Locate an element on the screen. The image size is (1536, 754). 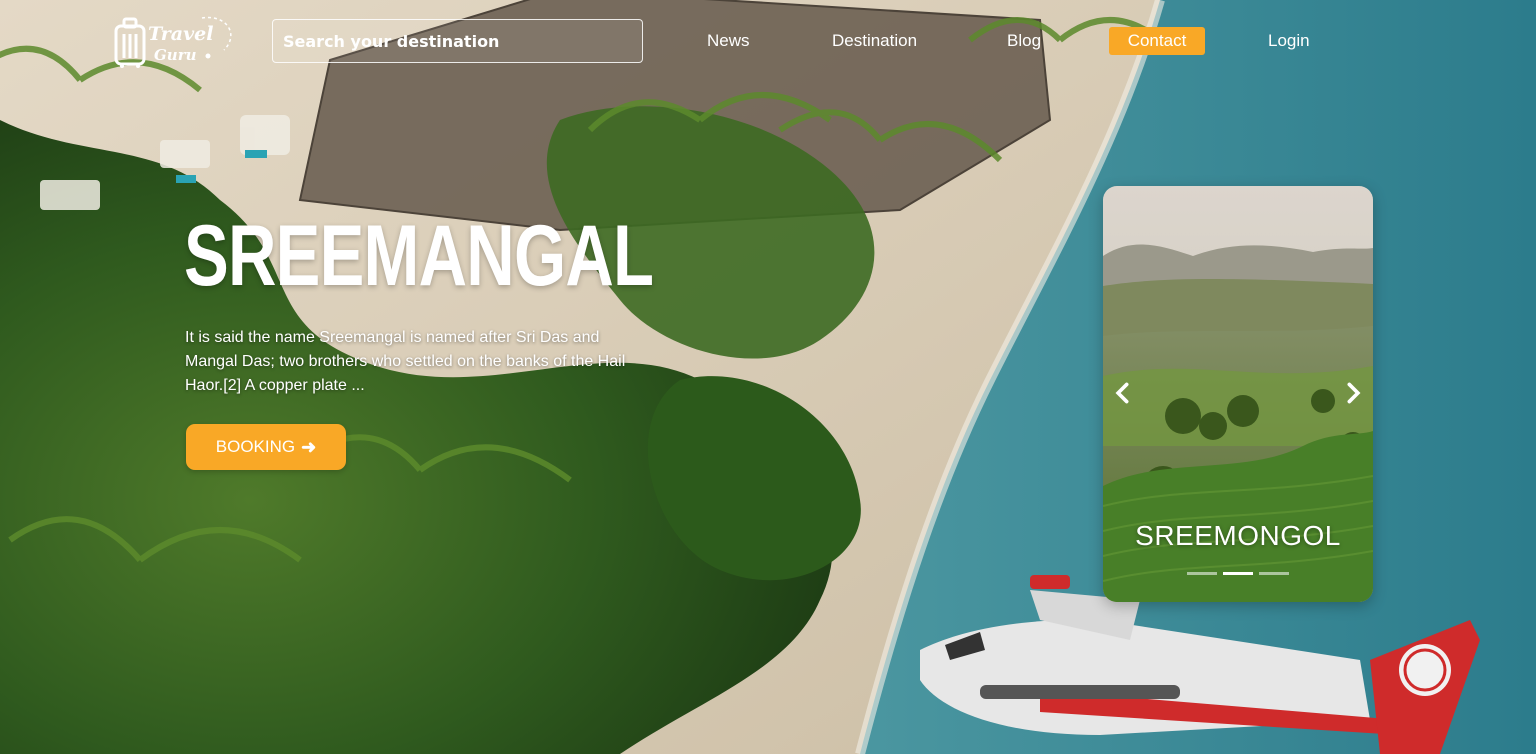
logo-text-guru: Guru is located at coordinates (175, 55).